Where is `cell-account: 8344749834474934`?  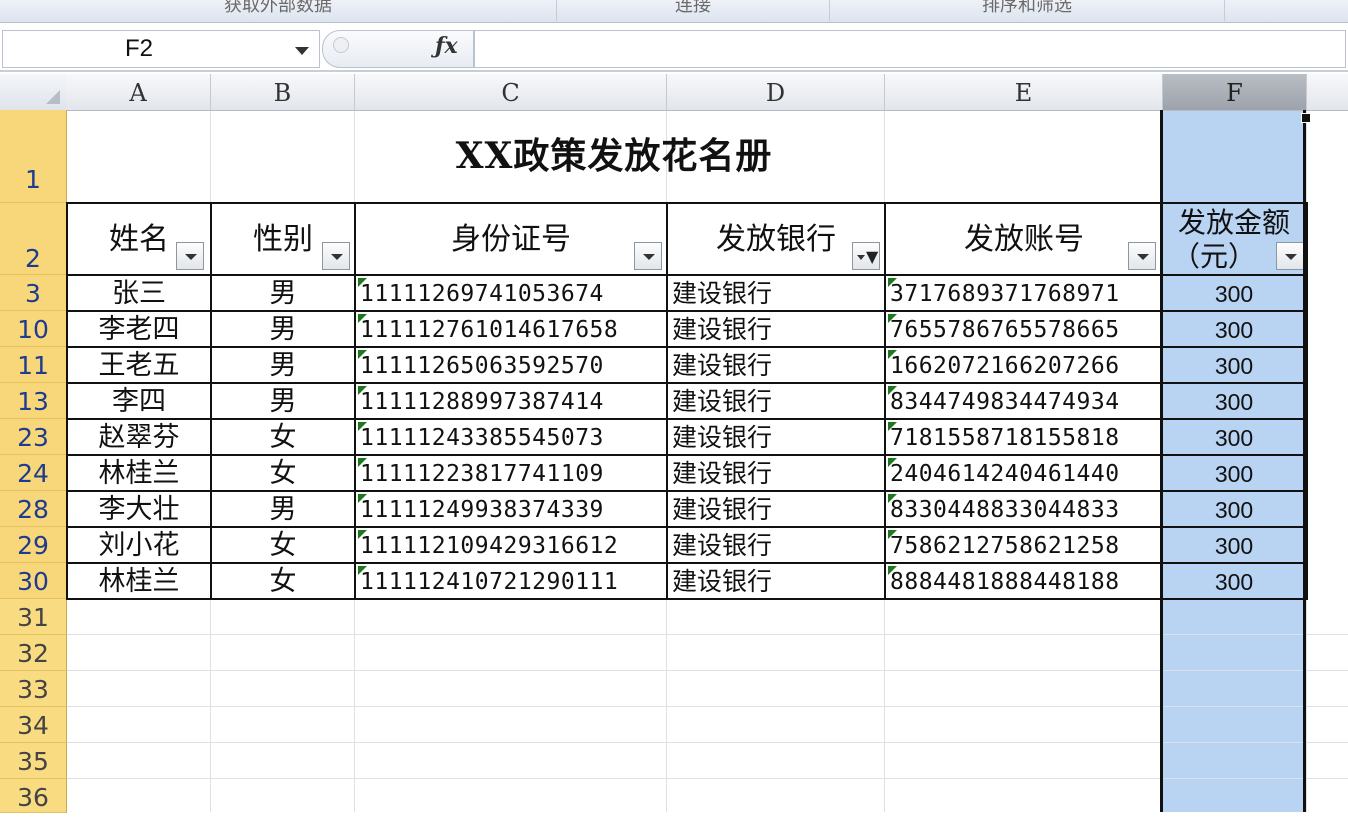 cell-account: 8344749834474934 is located at coordinates (1024, 401).